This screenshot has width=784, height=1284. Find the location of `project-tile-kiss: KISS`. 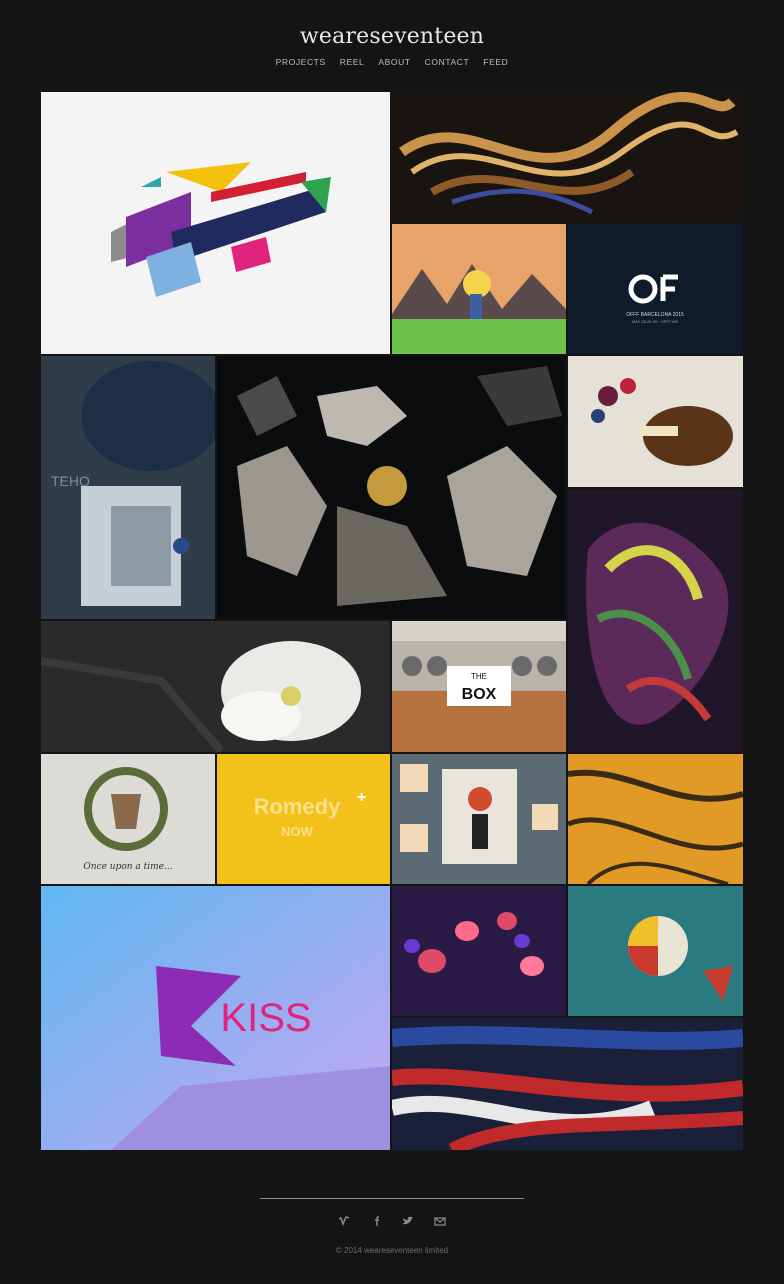

project-tile-kiss: KISS is located at coordinates (215, 1018).